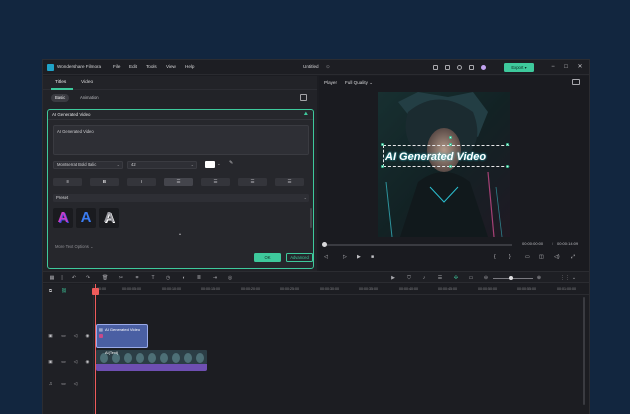 The height and width of the screenshot is (414, 630). Describe the element at coordinates (137, 278) in the screenshot. I see `crop-icon: ⌗` at that location.